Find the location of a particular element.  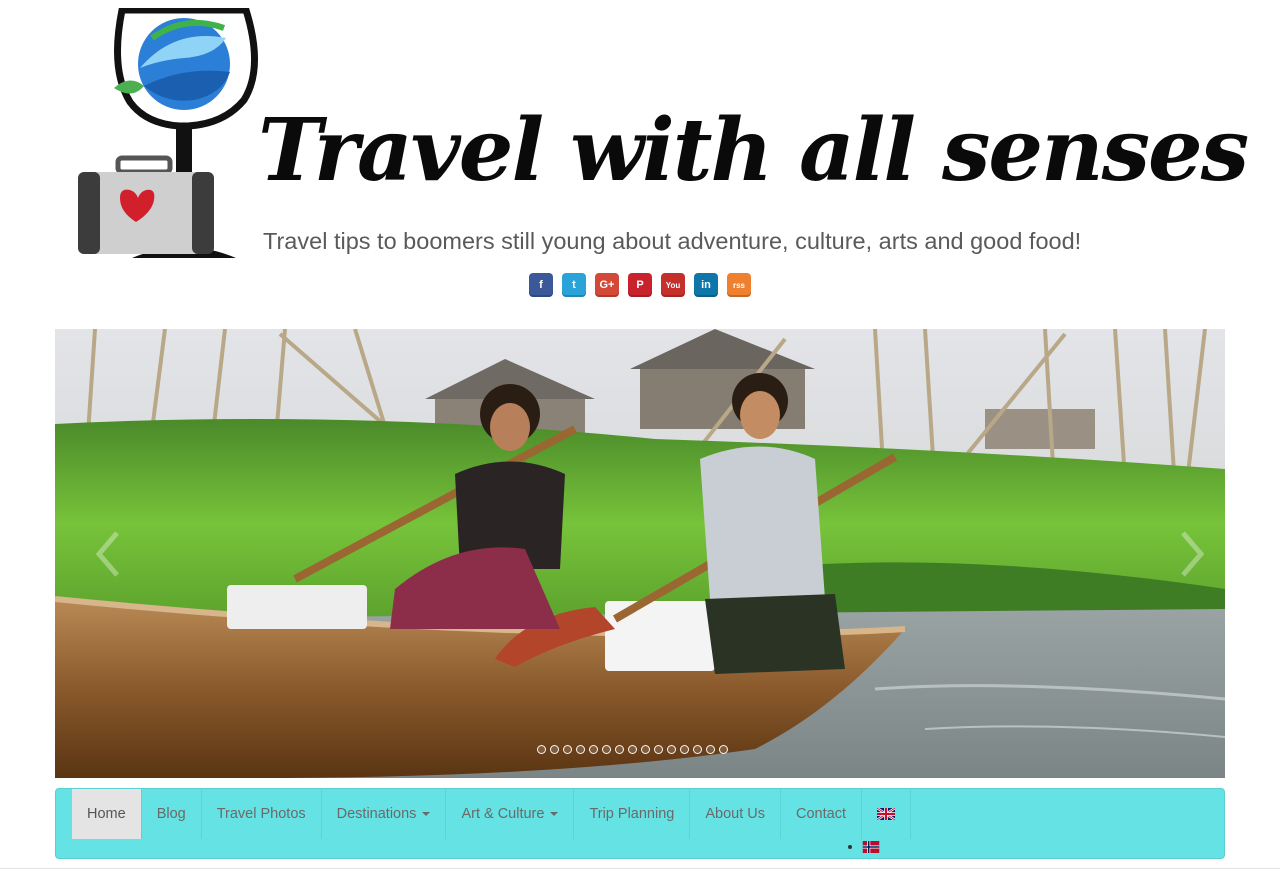

youtube-icon-glyph: You is located at coordinates (673, 285).